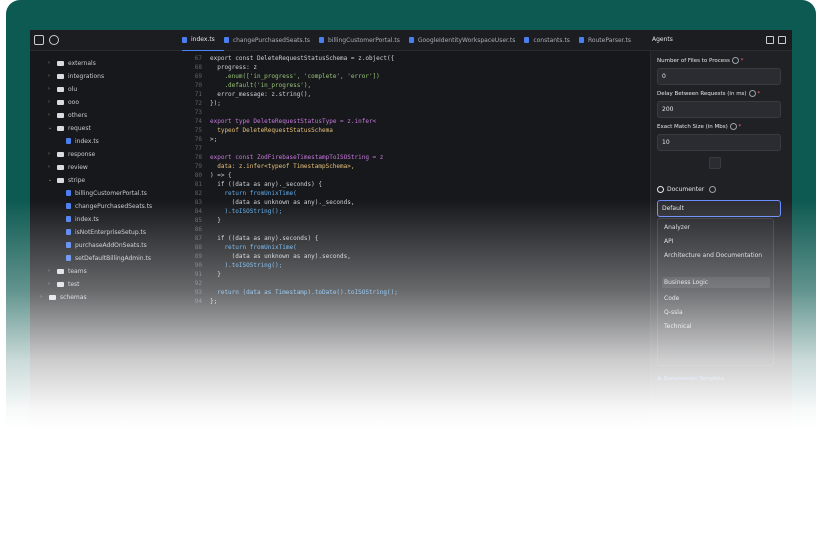  Describe the element at coordinates (86, 76) in the screenshot. I see `tree-item-label: integrations` at that location.